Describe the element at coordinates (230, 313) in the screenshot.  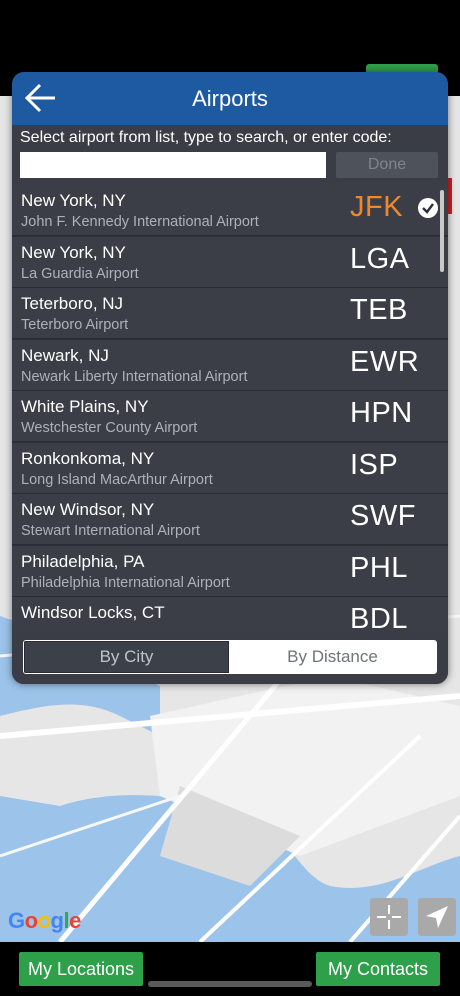
I see `airport-row: Teterboro, NJ Teterboro Airport TEB` at that location.